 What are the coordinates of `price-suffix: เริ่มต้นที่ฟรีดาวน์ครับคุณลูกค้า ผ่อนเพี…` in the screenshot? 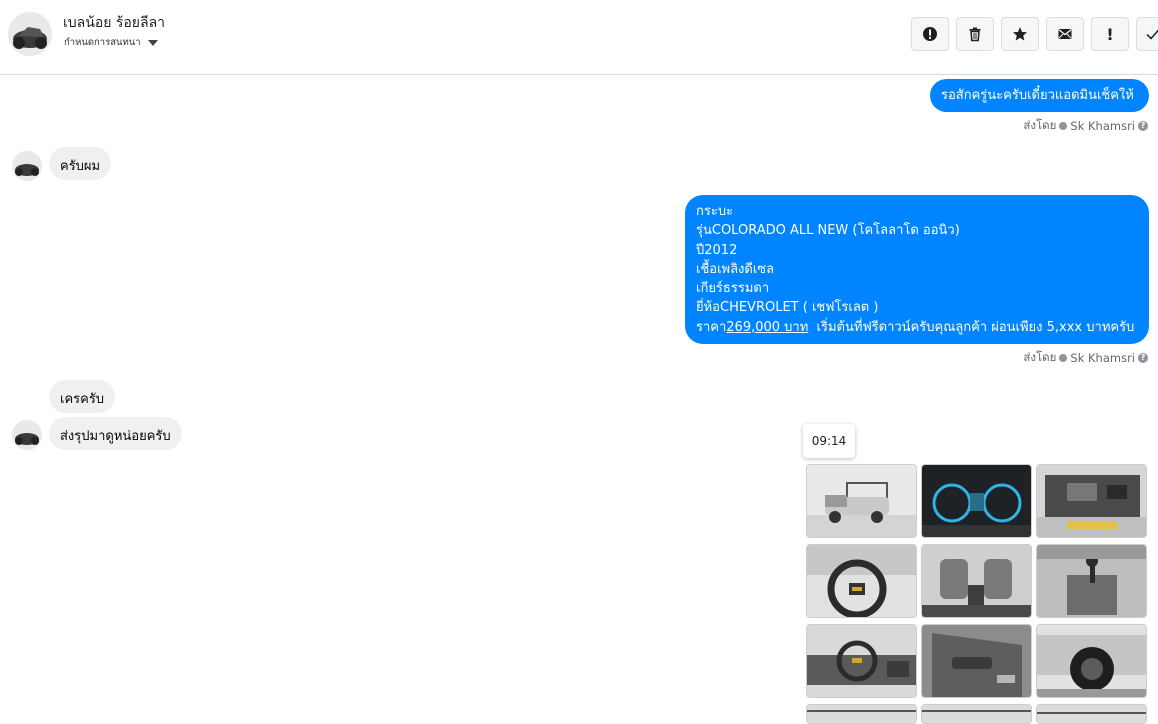 It's located at (971, 327).